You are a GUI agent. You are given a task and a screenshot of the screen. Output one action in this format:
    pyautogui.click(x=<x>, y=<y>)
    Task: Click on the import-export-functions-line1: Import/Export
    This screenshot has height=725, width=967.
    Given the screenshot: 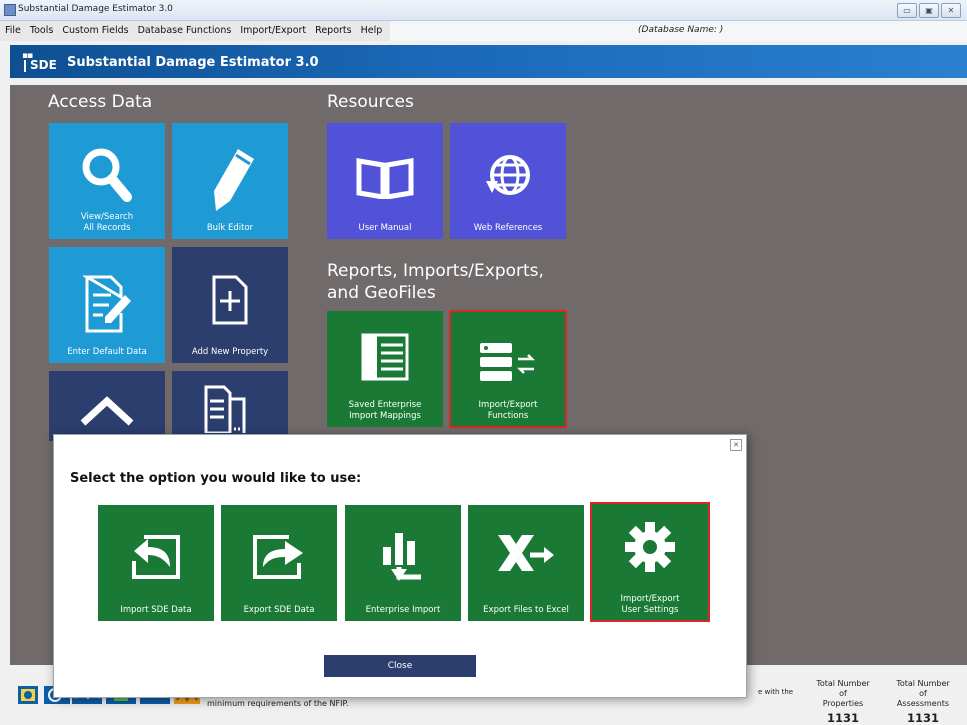 What is the action you would take?
    pyautogui.click(x=508, y=405)
    